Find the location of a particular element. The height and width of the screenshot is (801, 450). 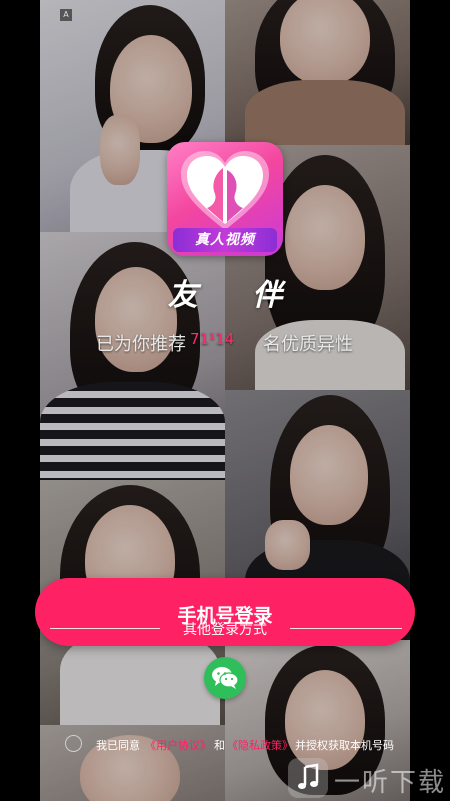

user-agreement-link: 《用户协议》 is located at coordinates (178, 745).